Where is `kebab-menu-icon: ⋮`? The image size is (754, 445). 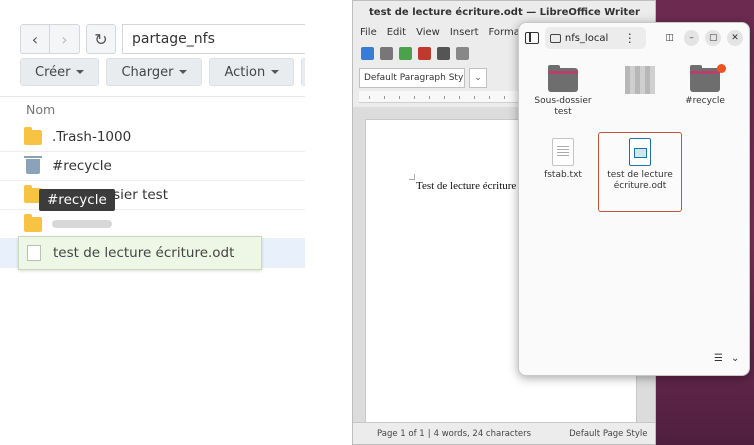
kebab-menu-icon: ⋮ is located at coordinates (630, 38).